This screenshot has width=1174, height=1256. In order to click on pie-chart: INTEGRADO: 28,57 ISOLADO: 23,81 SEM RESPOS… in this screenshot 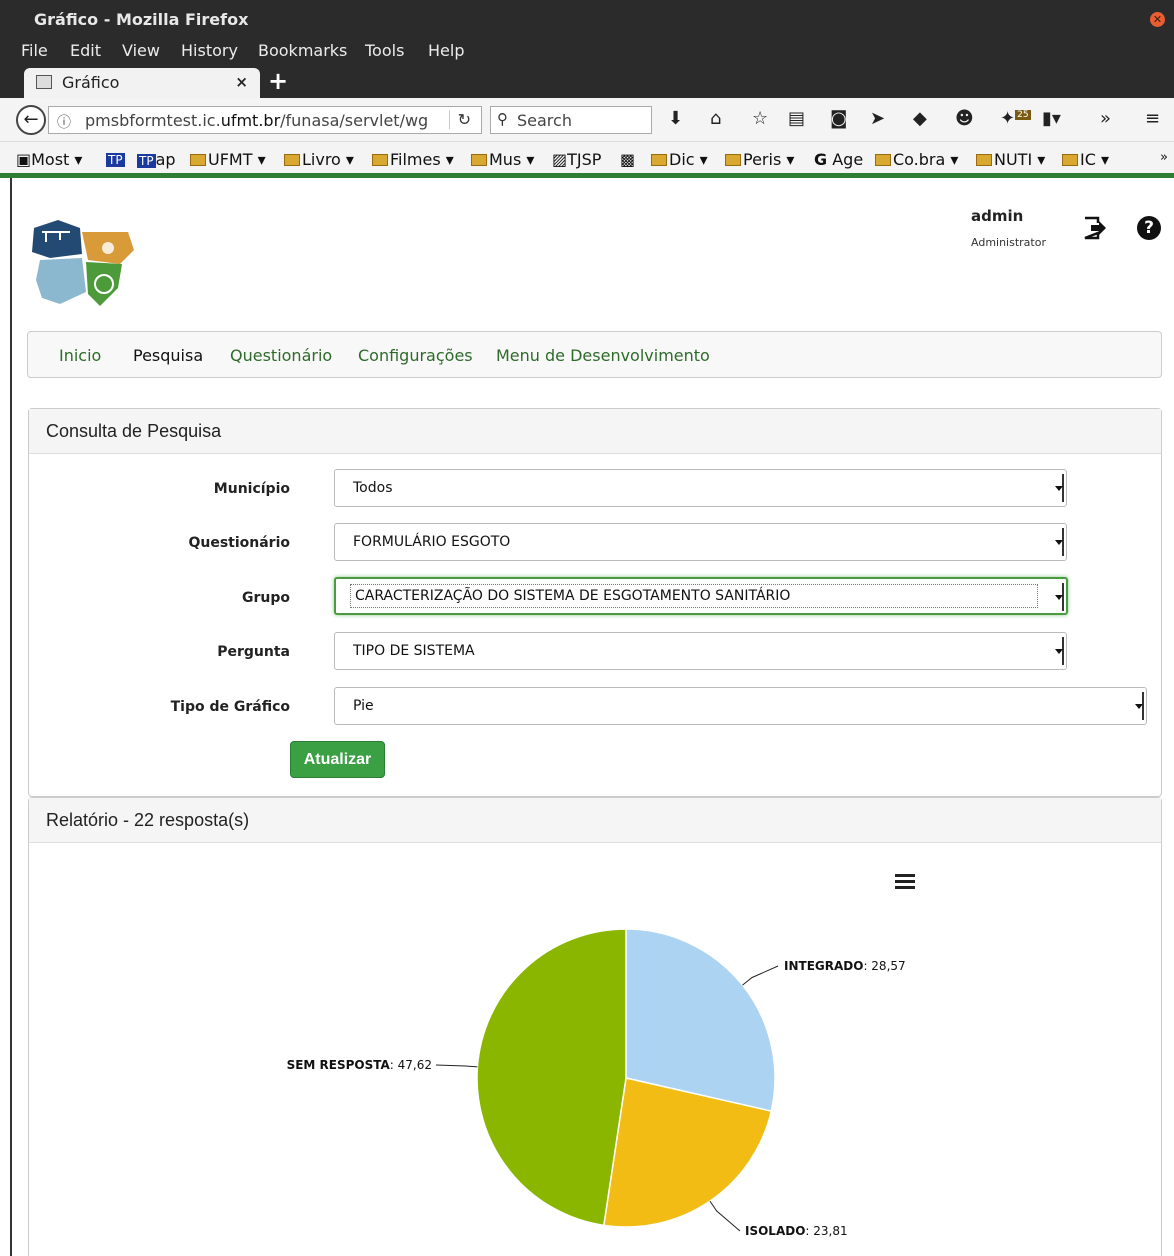, I will do `click(596, 1083)`.